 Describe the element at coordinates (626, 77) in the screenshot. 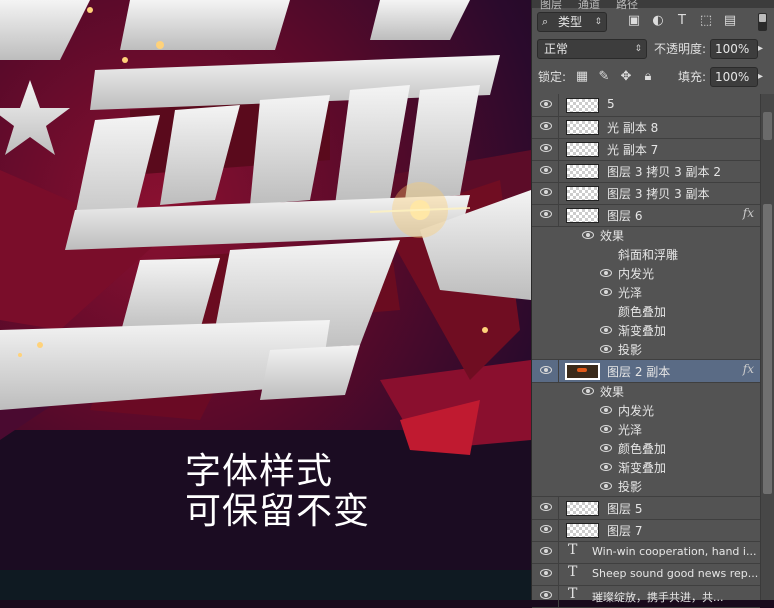

I see `lock-position-icon: ✥` at that location.